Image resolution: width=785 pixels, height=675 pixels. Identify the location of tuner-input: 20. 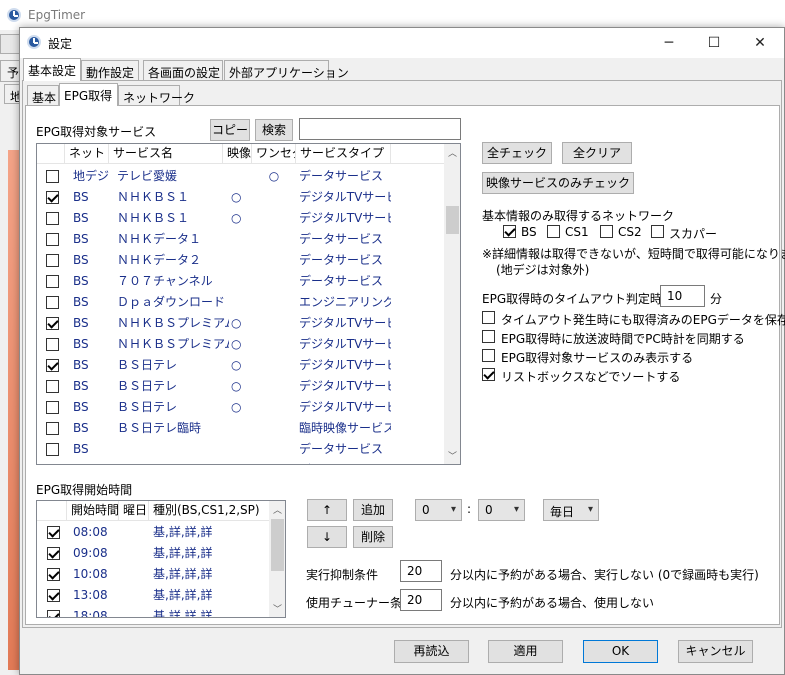
(421, 600).